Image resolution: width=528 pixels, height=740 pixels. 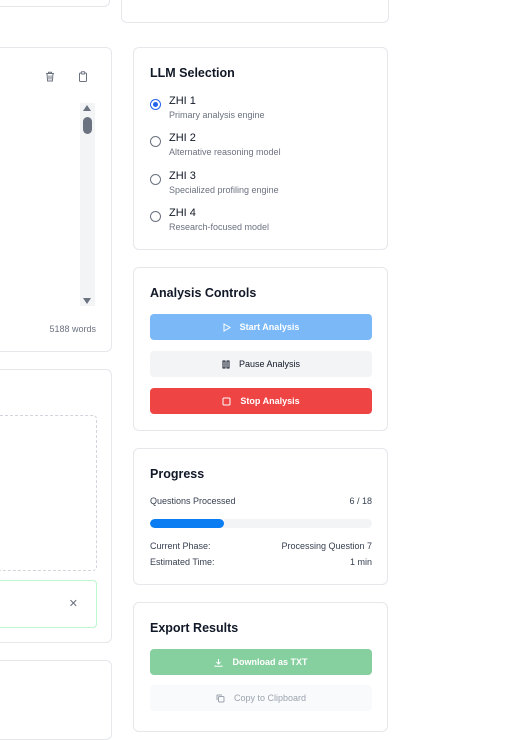 What do you see at coordinates (203, 293) in the screenshot?
I see `analysis-controls-title: Analysis Controls` at bounding box center [203, 293].